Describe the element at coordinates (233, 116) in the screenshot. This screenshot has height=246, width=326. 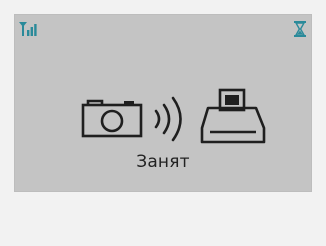
I see `printer-icon` at that location.